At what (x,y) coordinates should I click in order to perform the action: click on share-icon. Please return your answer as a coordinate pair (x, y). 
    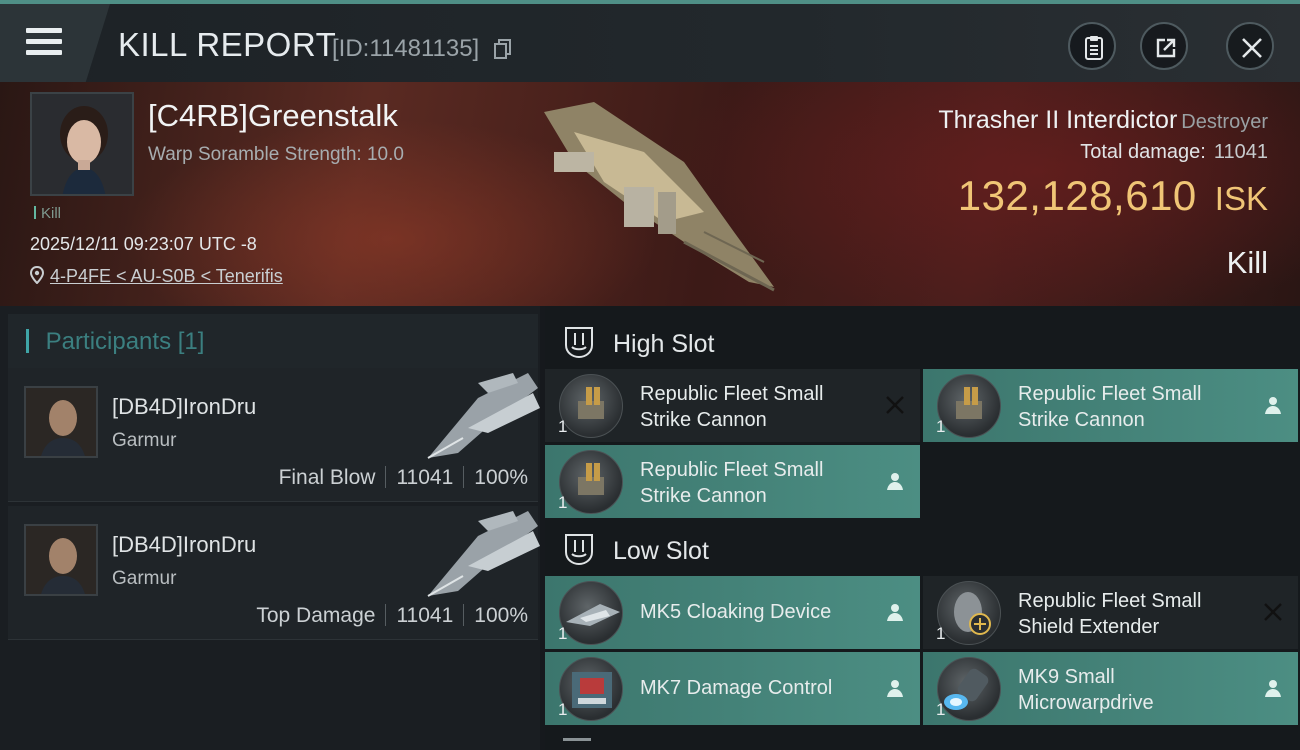
    Looking at the image, I should click on (1164, 46).